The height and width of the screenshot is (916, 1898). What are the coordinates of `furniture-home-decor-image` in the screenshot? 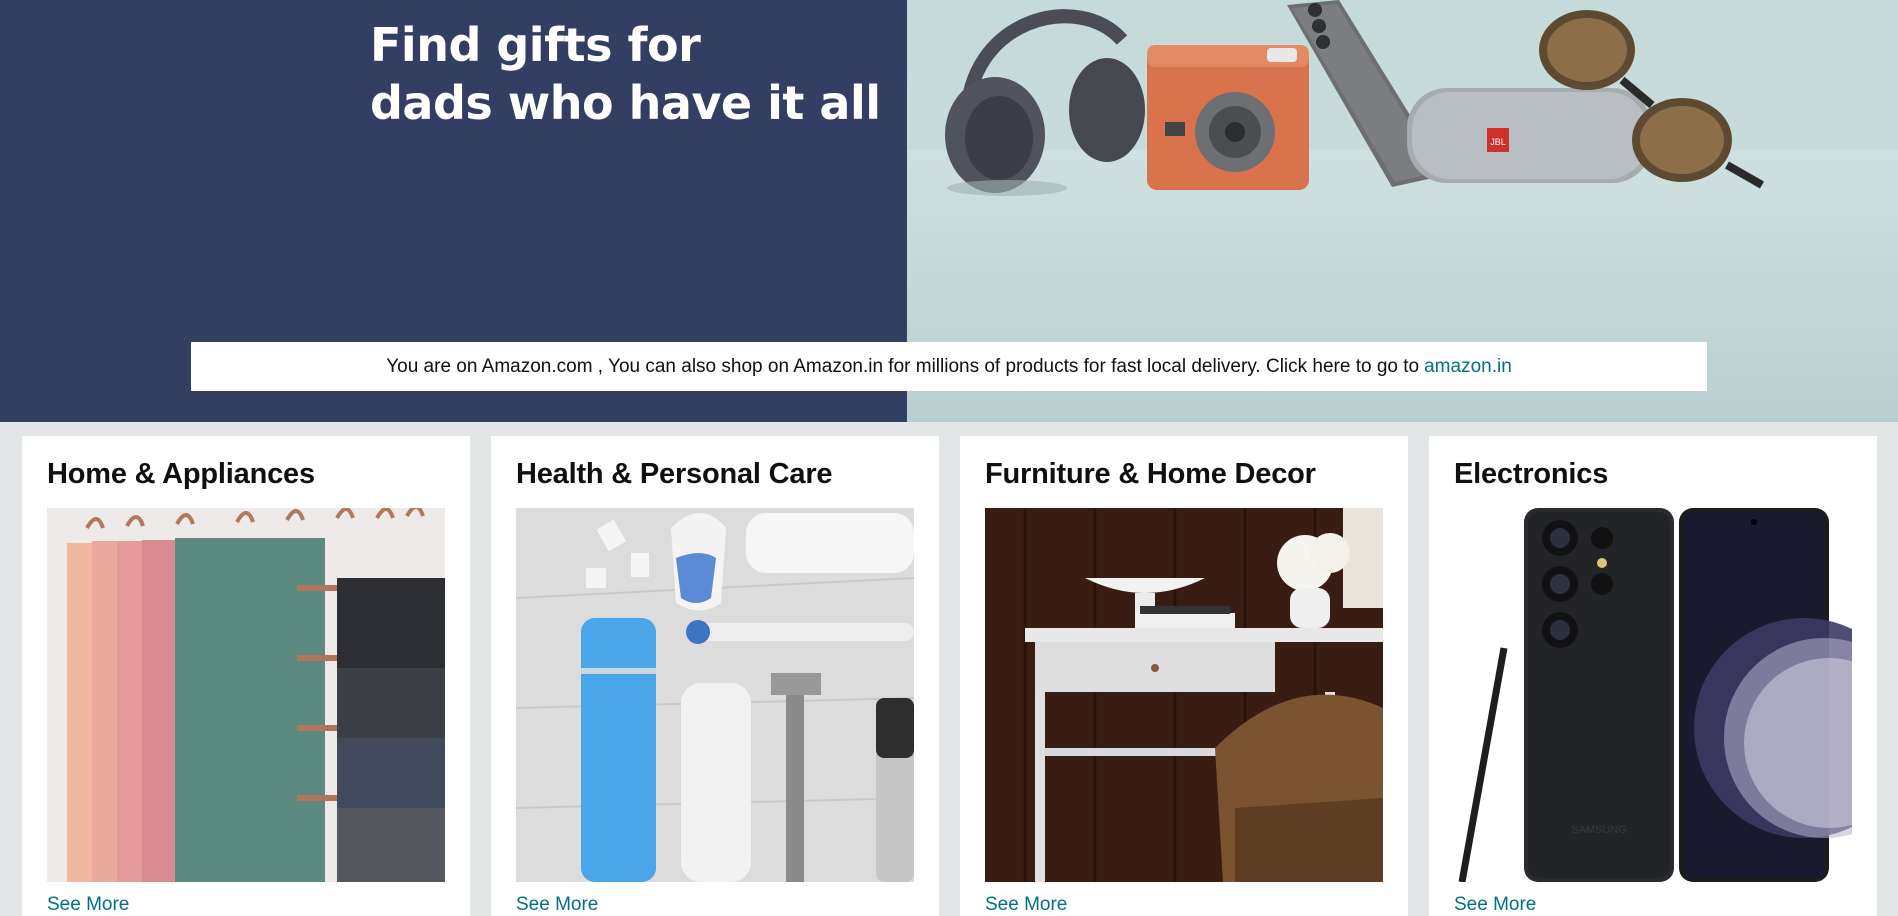 It's located at (1184, 695).